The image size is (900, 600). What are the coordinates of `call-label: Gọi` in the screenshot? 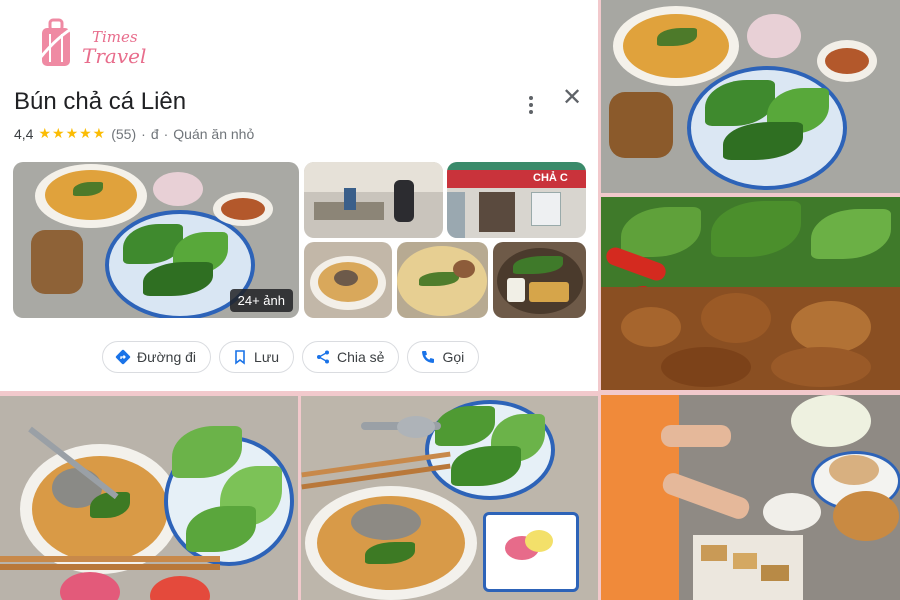 It's located at (453, 357).